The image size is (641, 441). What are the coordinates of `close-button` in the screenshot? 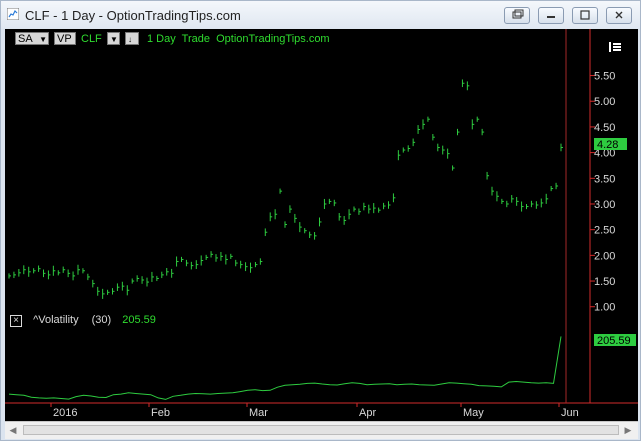 It's located at (619, 15).